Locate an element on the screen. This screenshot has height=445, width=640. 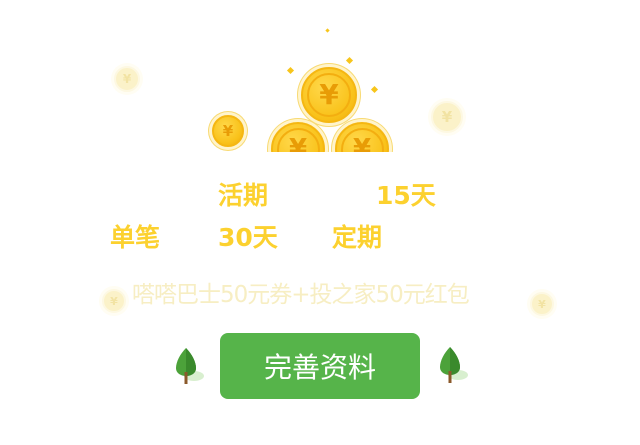
coin-icon-bottom-right: ¥ is located at coordinates (362, 137).